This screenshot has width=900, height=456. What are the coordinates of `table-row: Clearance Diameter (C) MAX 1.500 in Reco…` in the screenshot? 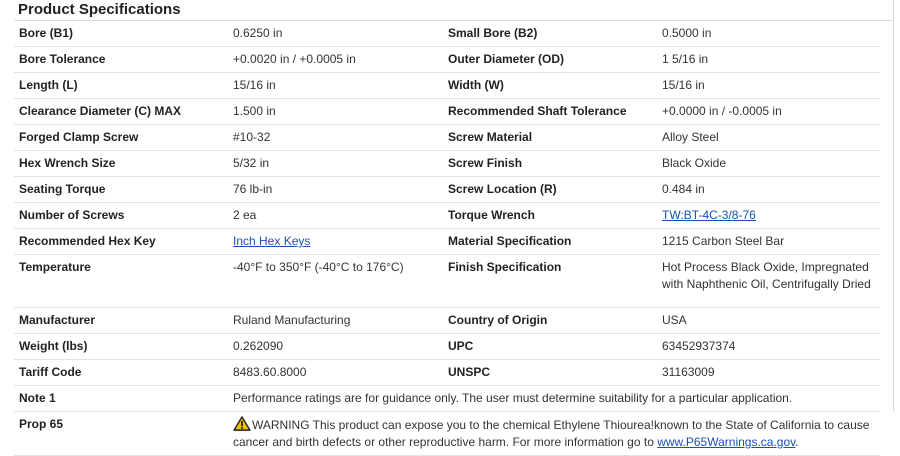 It's located at (447, 111).